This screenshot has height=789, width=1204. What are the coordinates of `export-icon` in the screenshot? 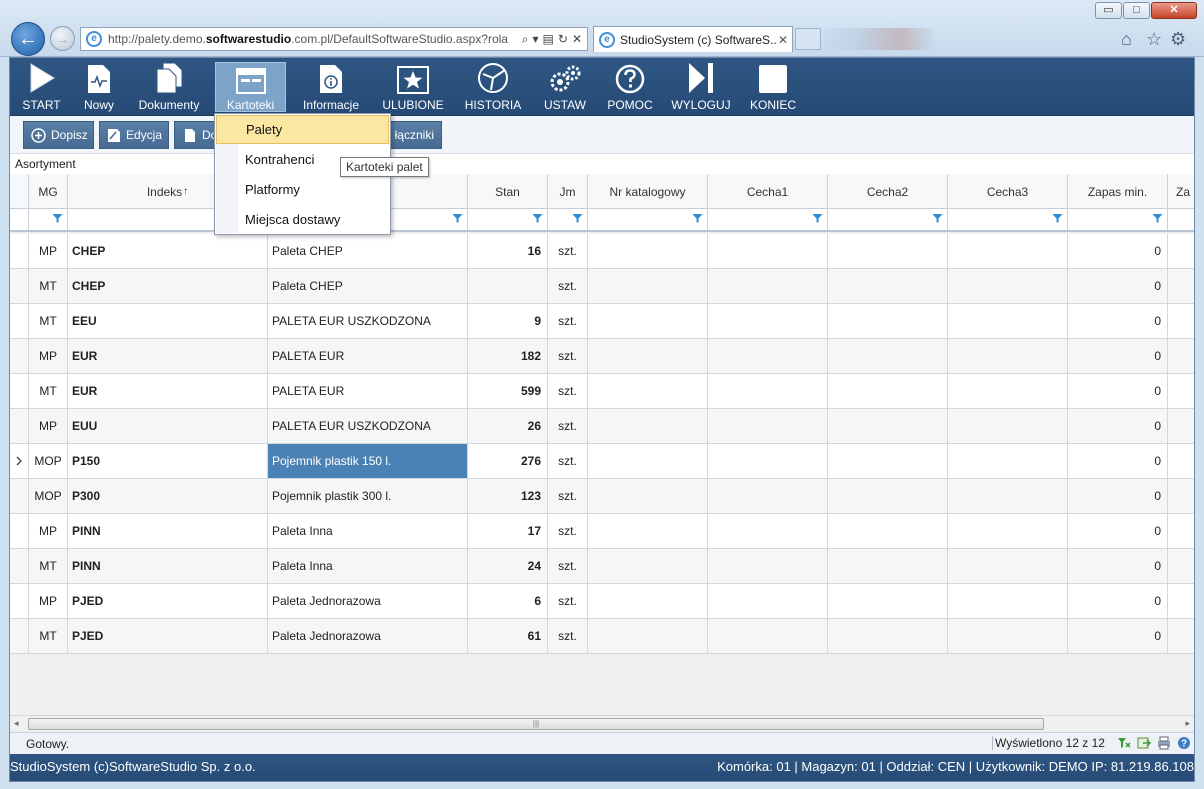 It's located at (1144, 743).